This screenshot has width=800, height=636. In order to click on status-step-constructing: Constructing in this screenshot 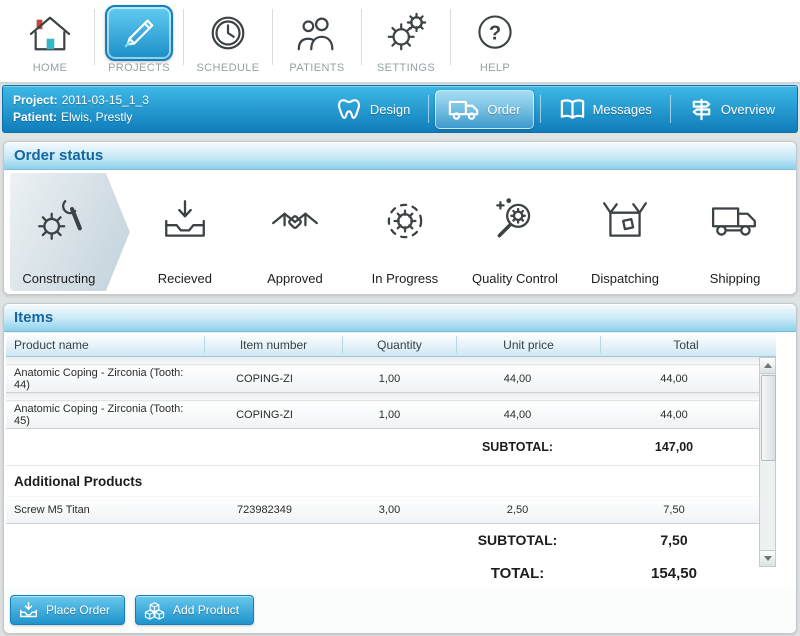, I will do `click(70, 232)`.